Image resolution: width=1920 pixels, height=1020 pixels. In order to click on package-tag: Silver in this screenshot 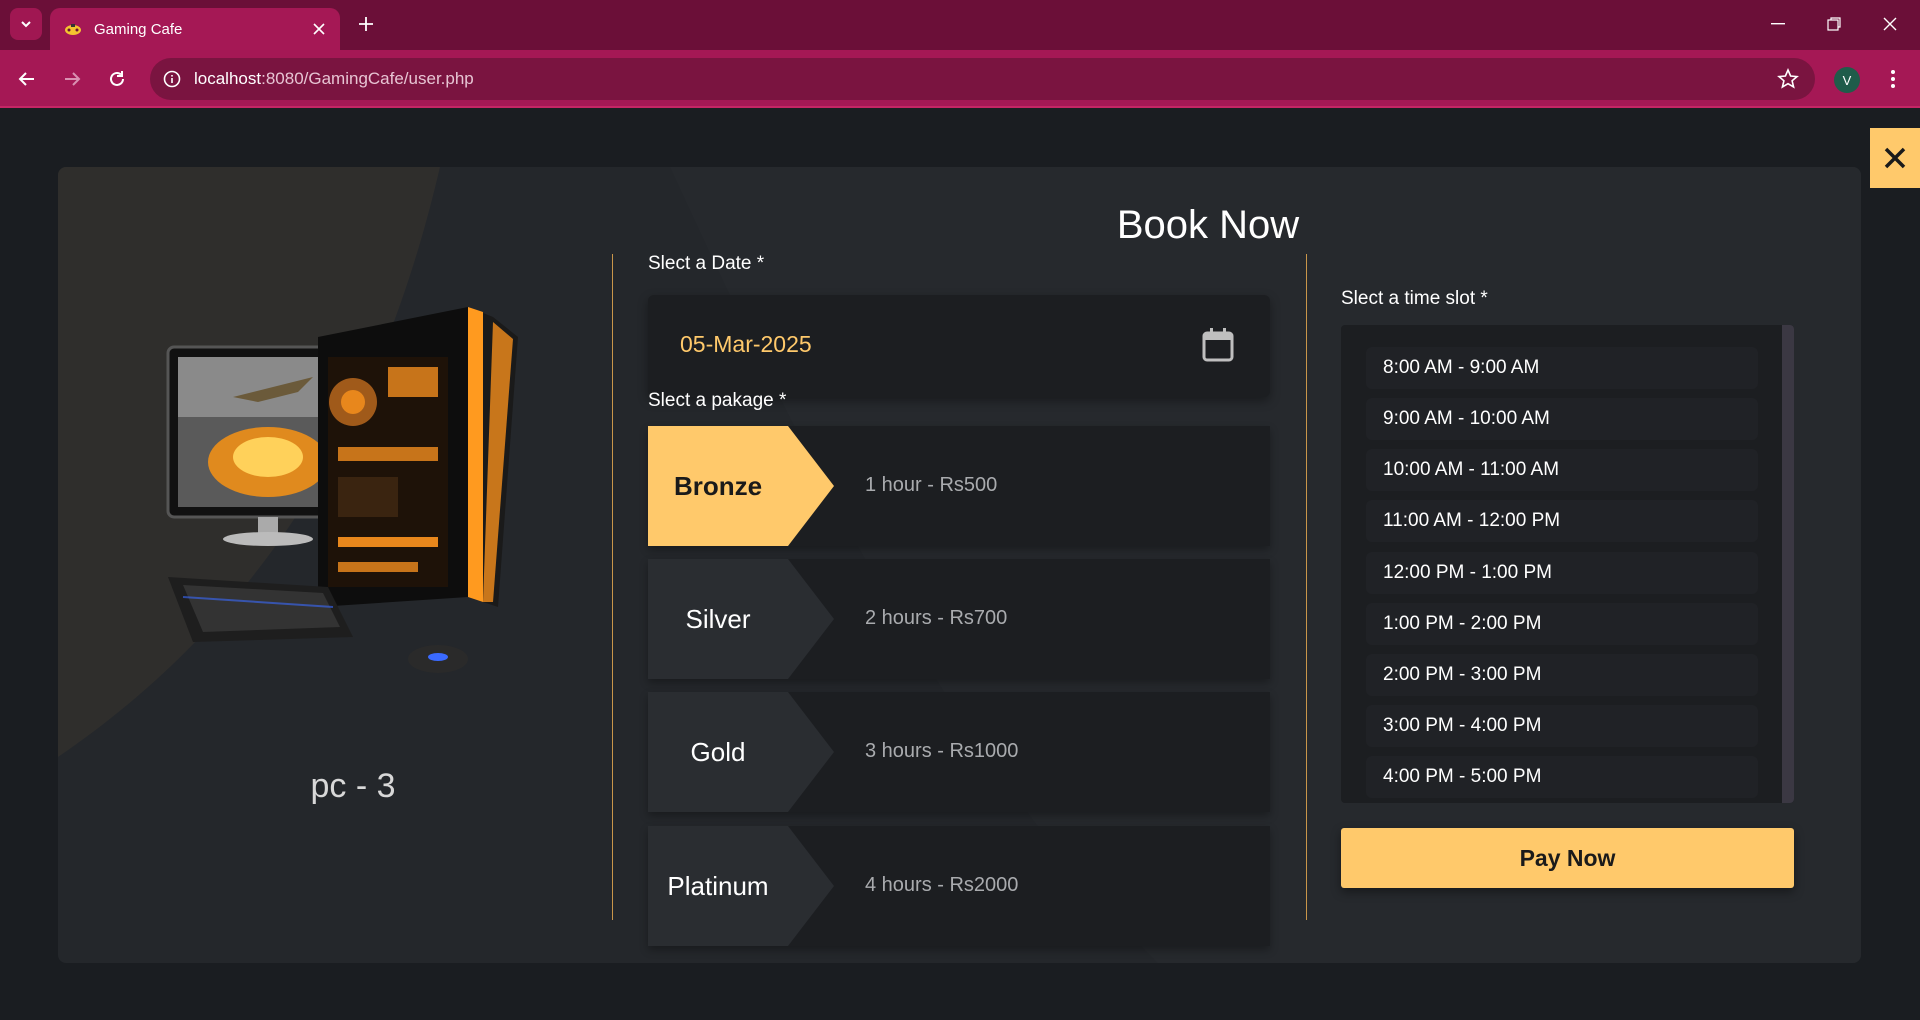, I will do `click(741, 619)`.